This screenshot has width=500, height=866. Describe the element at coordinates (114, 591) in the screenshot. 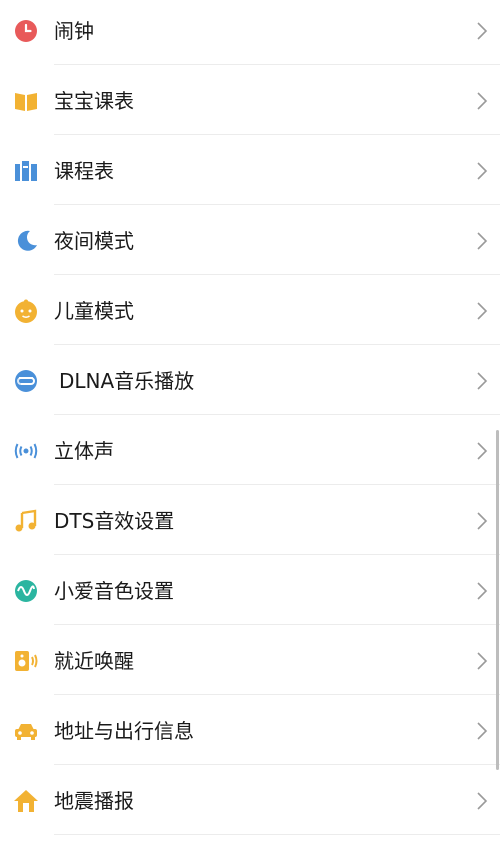

I see `settings-item-label: 小爱音色设置` at that location.